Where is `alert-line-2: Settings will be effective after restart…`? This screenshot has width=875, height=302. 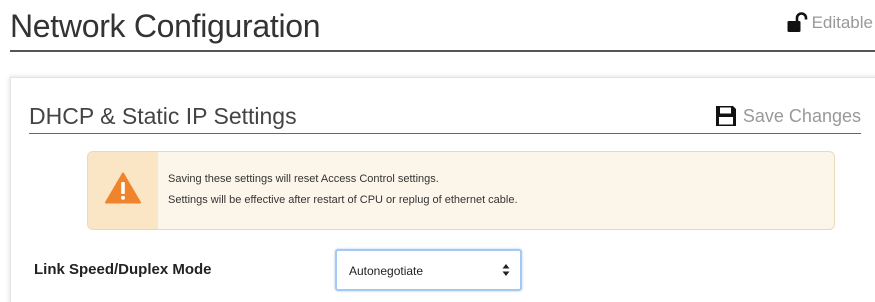
alert-line-2: Settings will be effective after restart… is located at coordinates (343, 200).